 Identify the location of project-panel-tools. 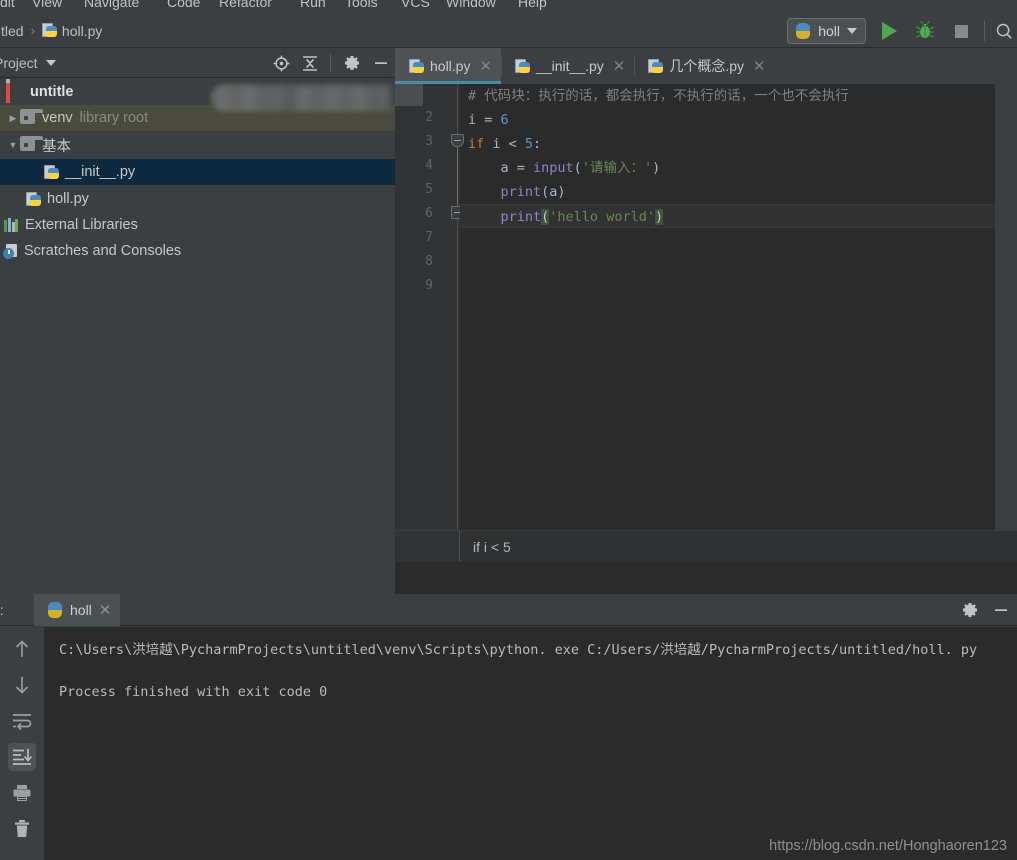
(331, 63).